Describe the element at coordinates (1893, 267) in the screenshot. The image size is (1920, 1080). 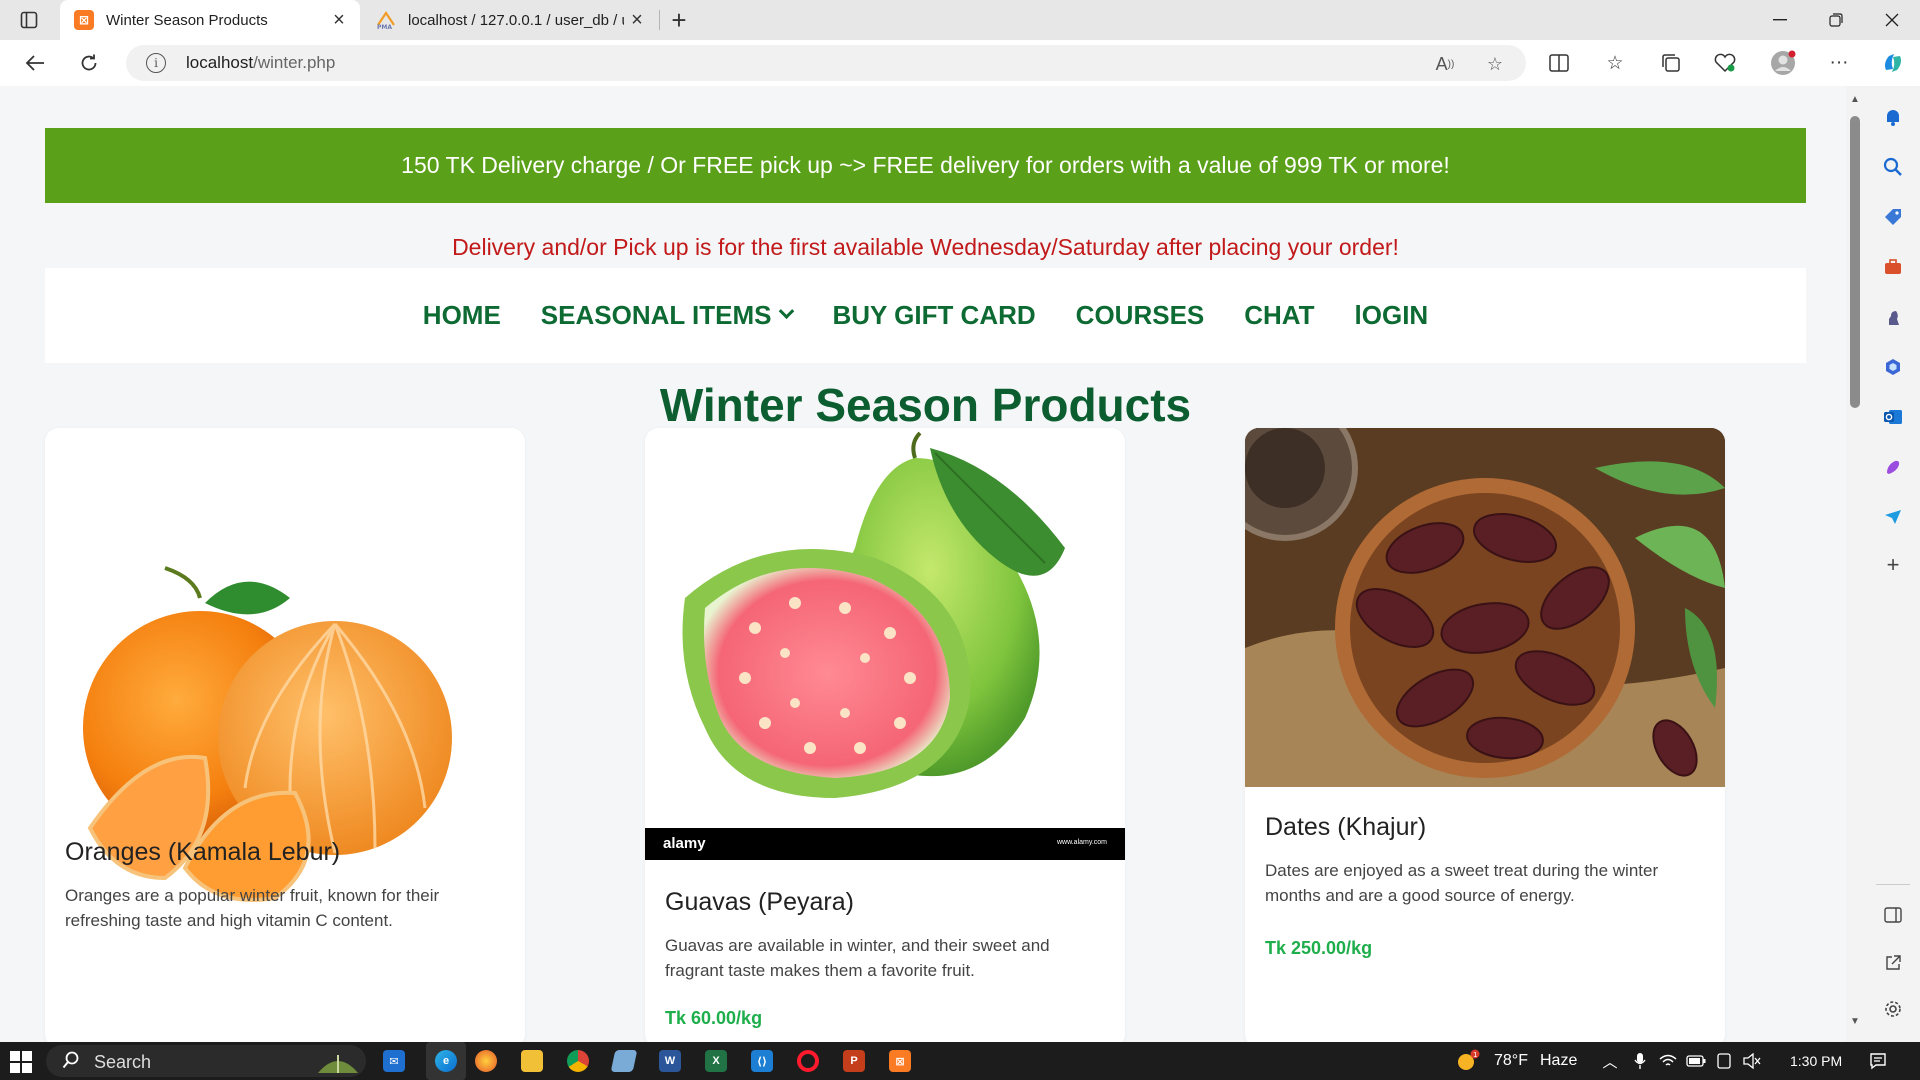
I see `tools-briefcase-icon` at that location.